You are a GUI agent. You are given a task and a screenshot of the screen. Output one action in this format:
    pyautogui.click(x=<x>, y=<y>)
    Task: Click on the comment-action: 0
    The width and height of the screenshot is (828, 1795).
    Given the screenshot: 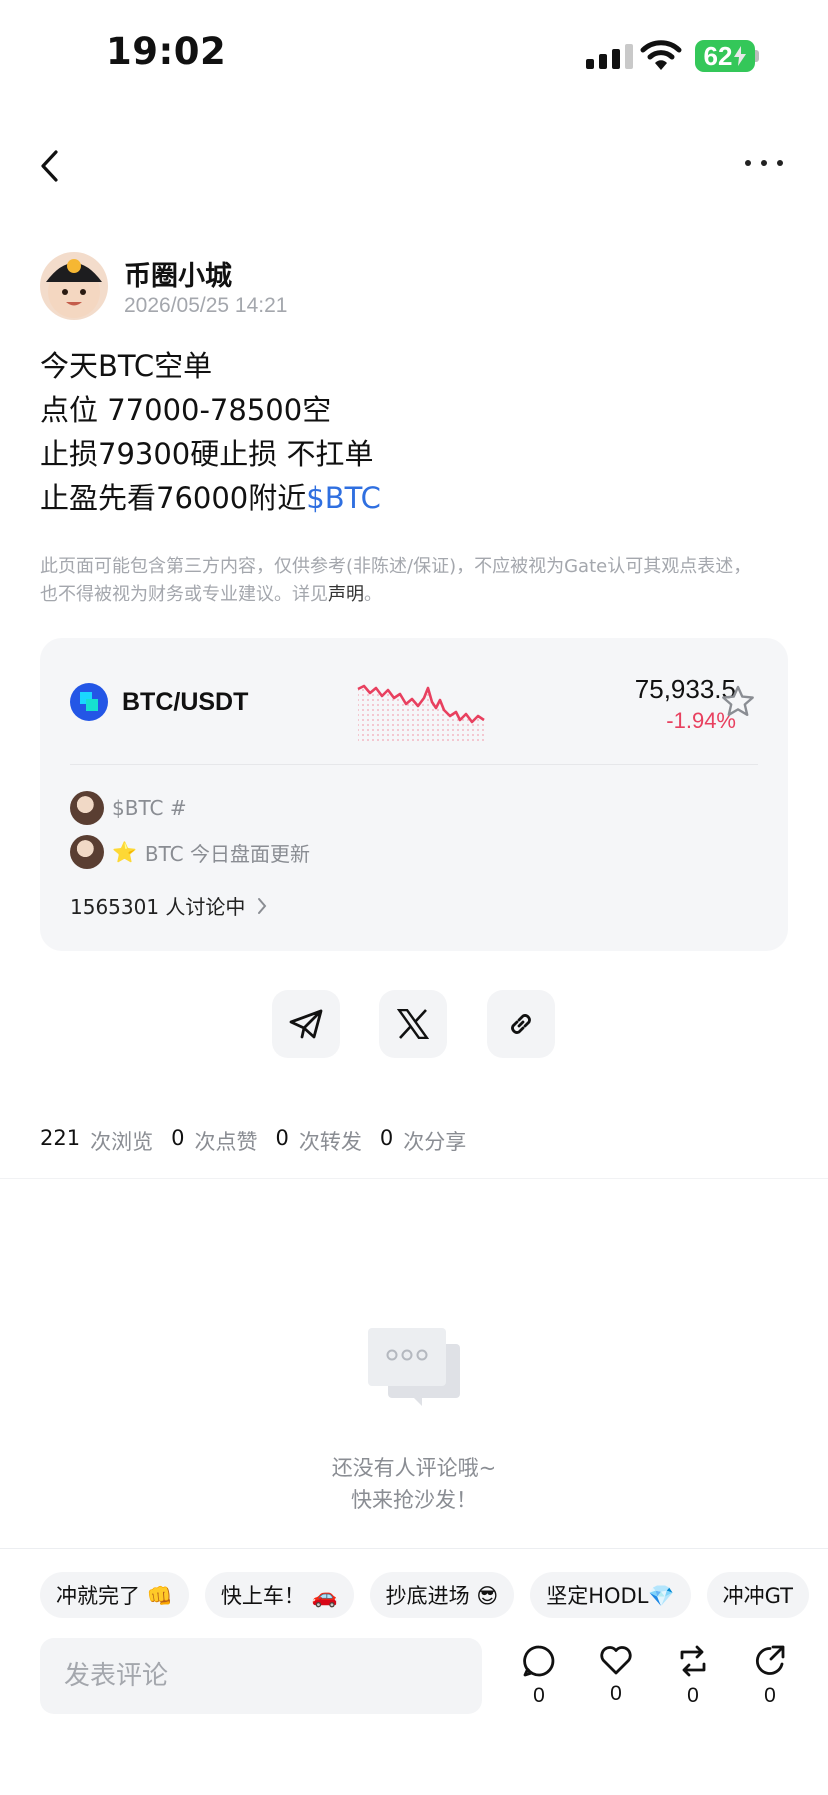 What is the action you would take?
    pyautogui.click(x=539, y=1676)
    